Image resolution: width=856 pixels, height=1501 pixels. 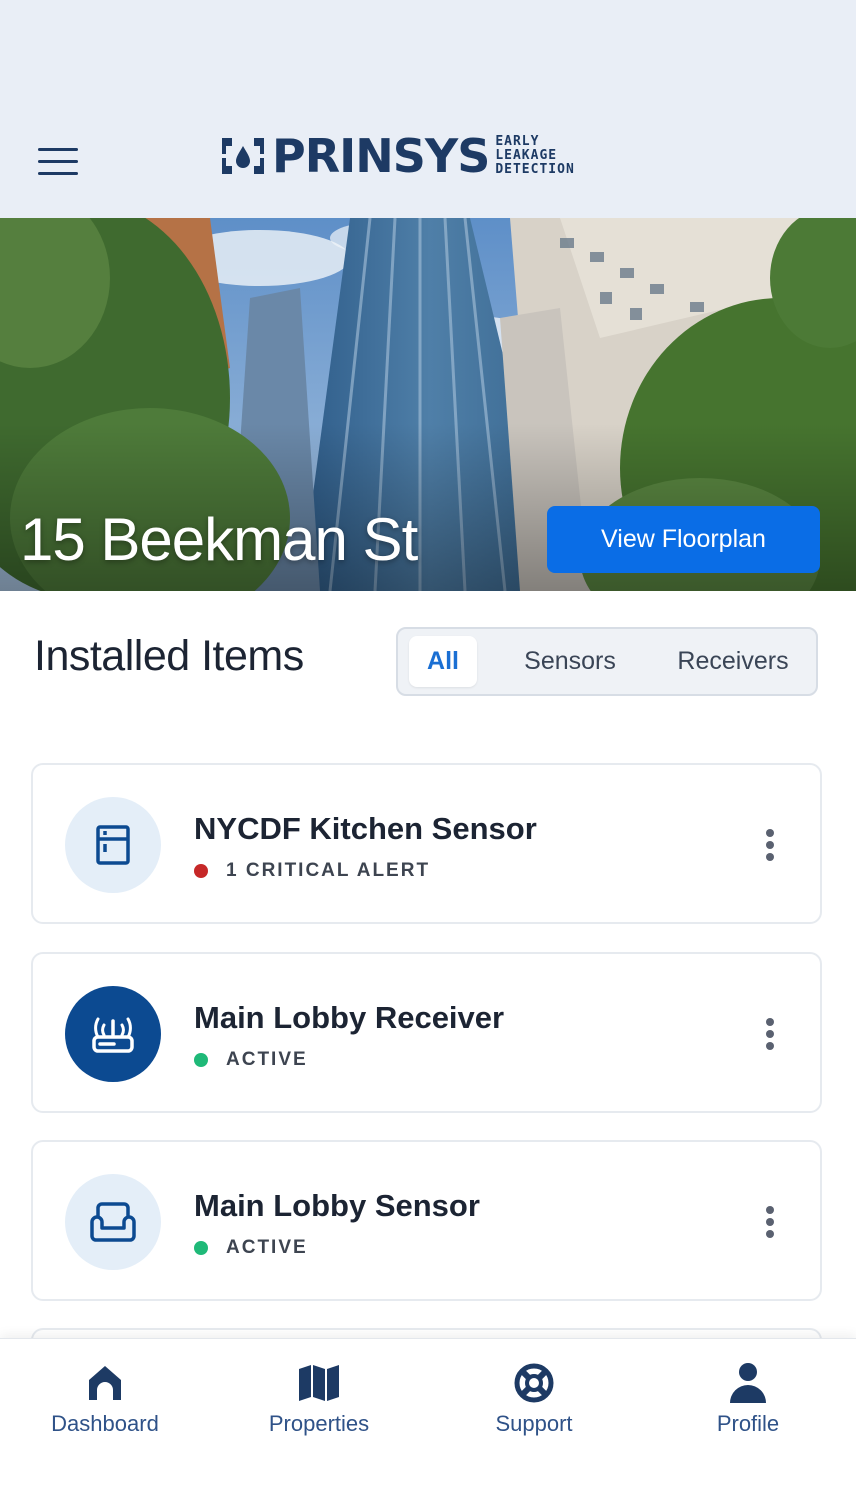 I want to click on filter-sensors: Sensors, so click(x=570, y=661).